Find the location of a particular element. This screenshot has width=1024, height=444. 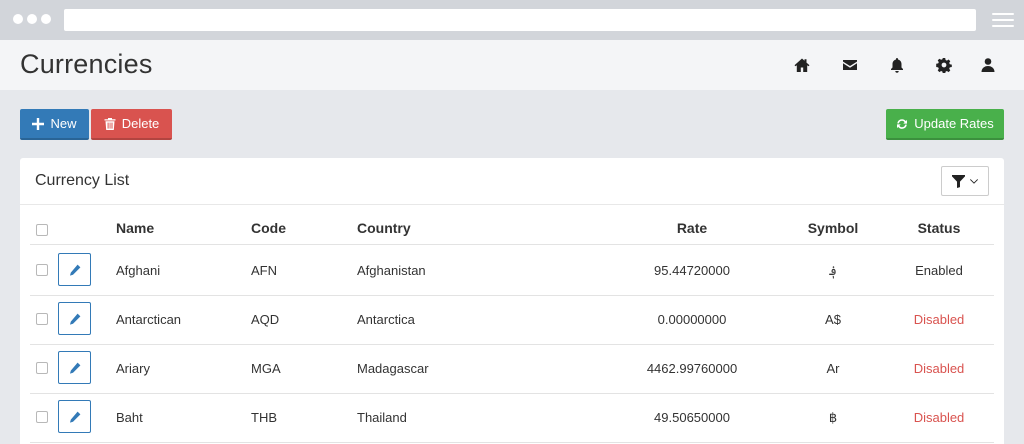

bell-icon is located at coordinates (897, 65).